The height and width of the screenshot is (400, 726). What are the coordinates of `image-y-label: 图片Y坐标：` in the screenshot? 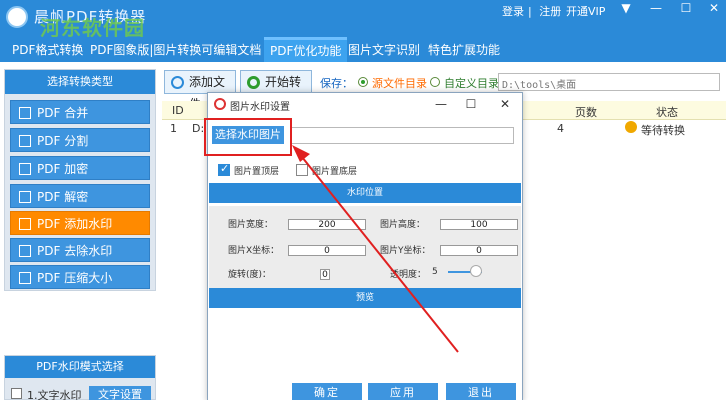 It's located at (405, 251).